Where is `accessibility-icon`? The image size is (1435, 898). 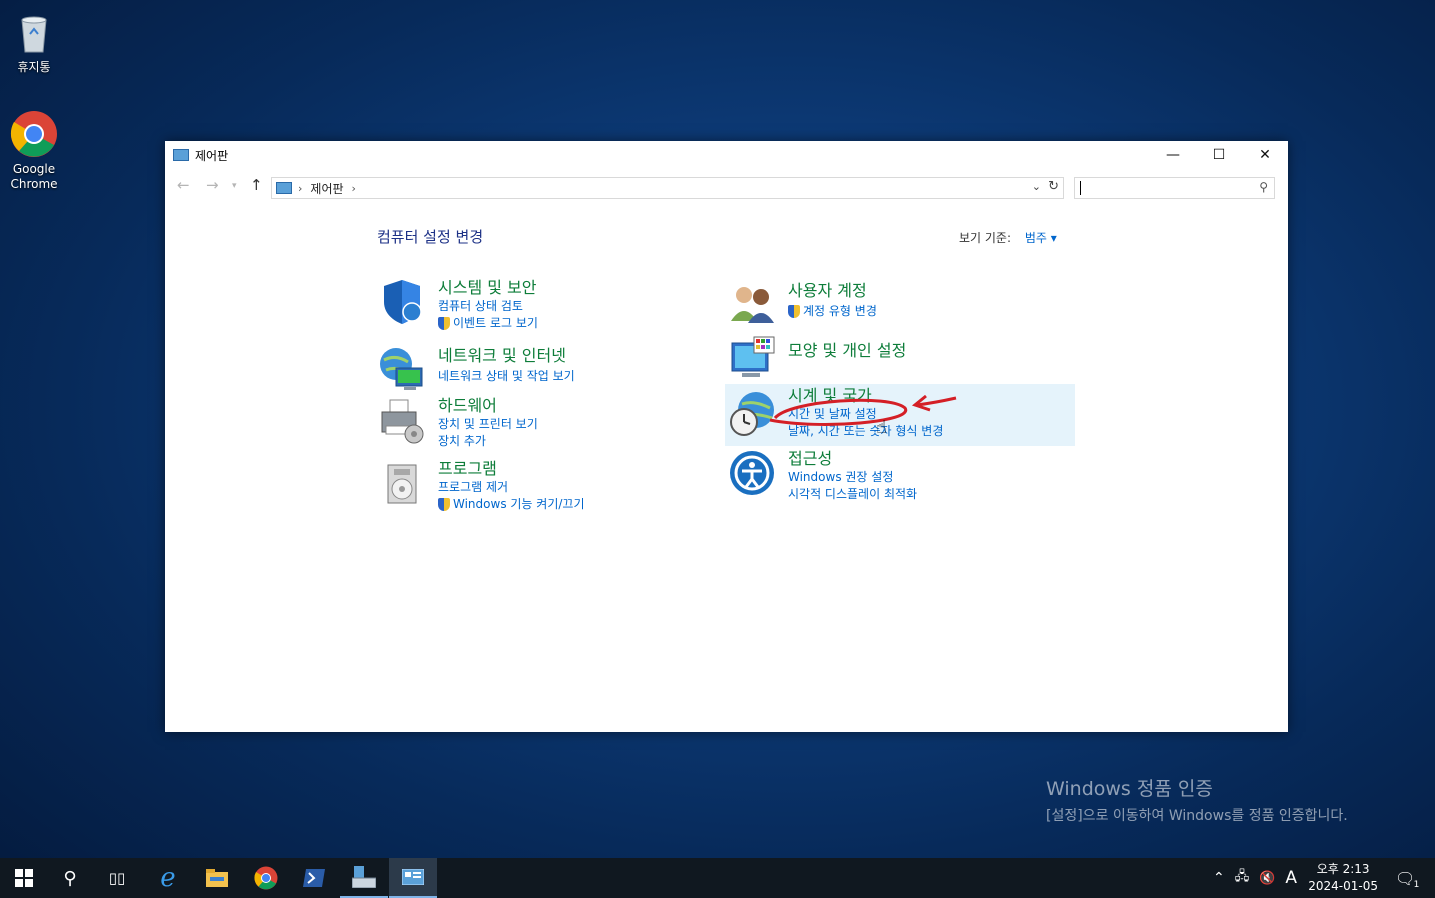
accessibility-icon is located at coordinates (752, 473).